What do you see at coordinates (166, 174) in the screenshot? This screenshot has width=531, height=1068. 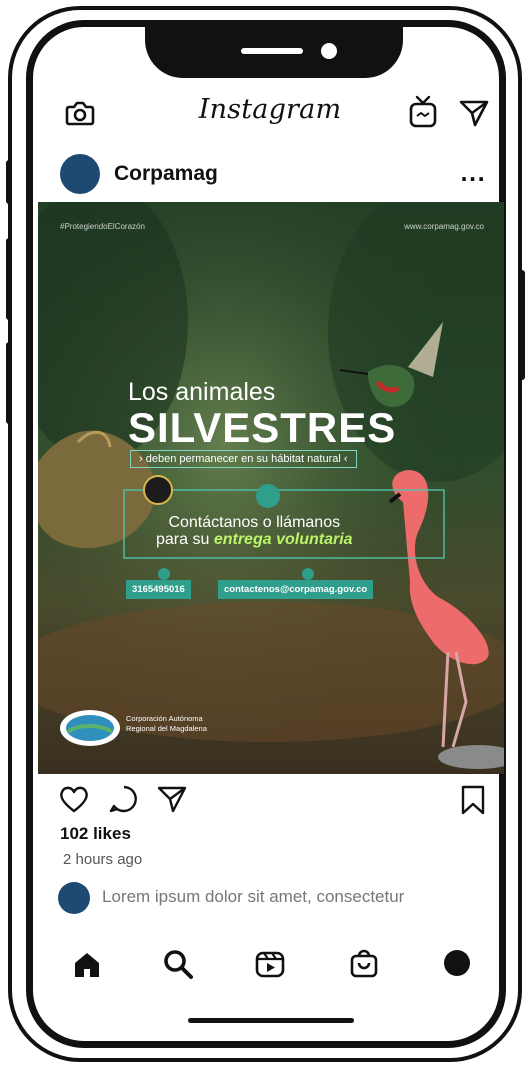 I see `post-username: Corpamag` at bounding box center [166, 174].